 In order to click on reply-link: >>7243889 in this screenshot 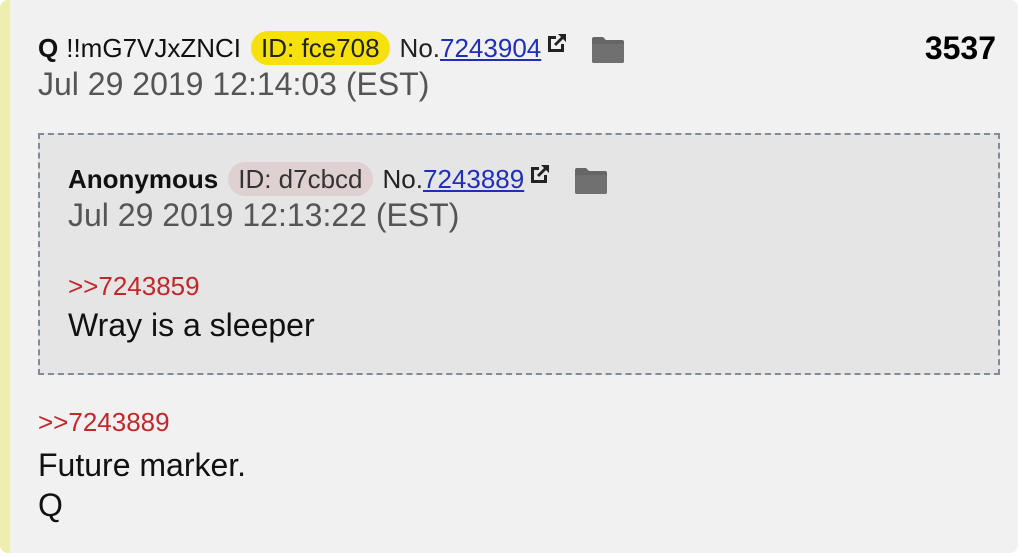, I will do `click(104, 422)`.